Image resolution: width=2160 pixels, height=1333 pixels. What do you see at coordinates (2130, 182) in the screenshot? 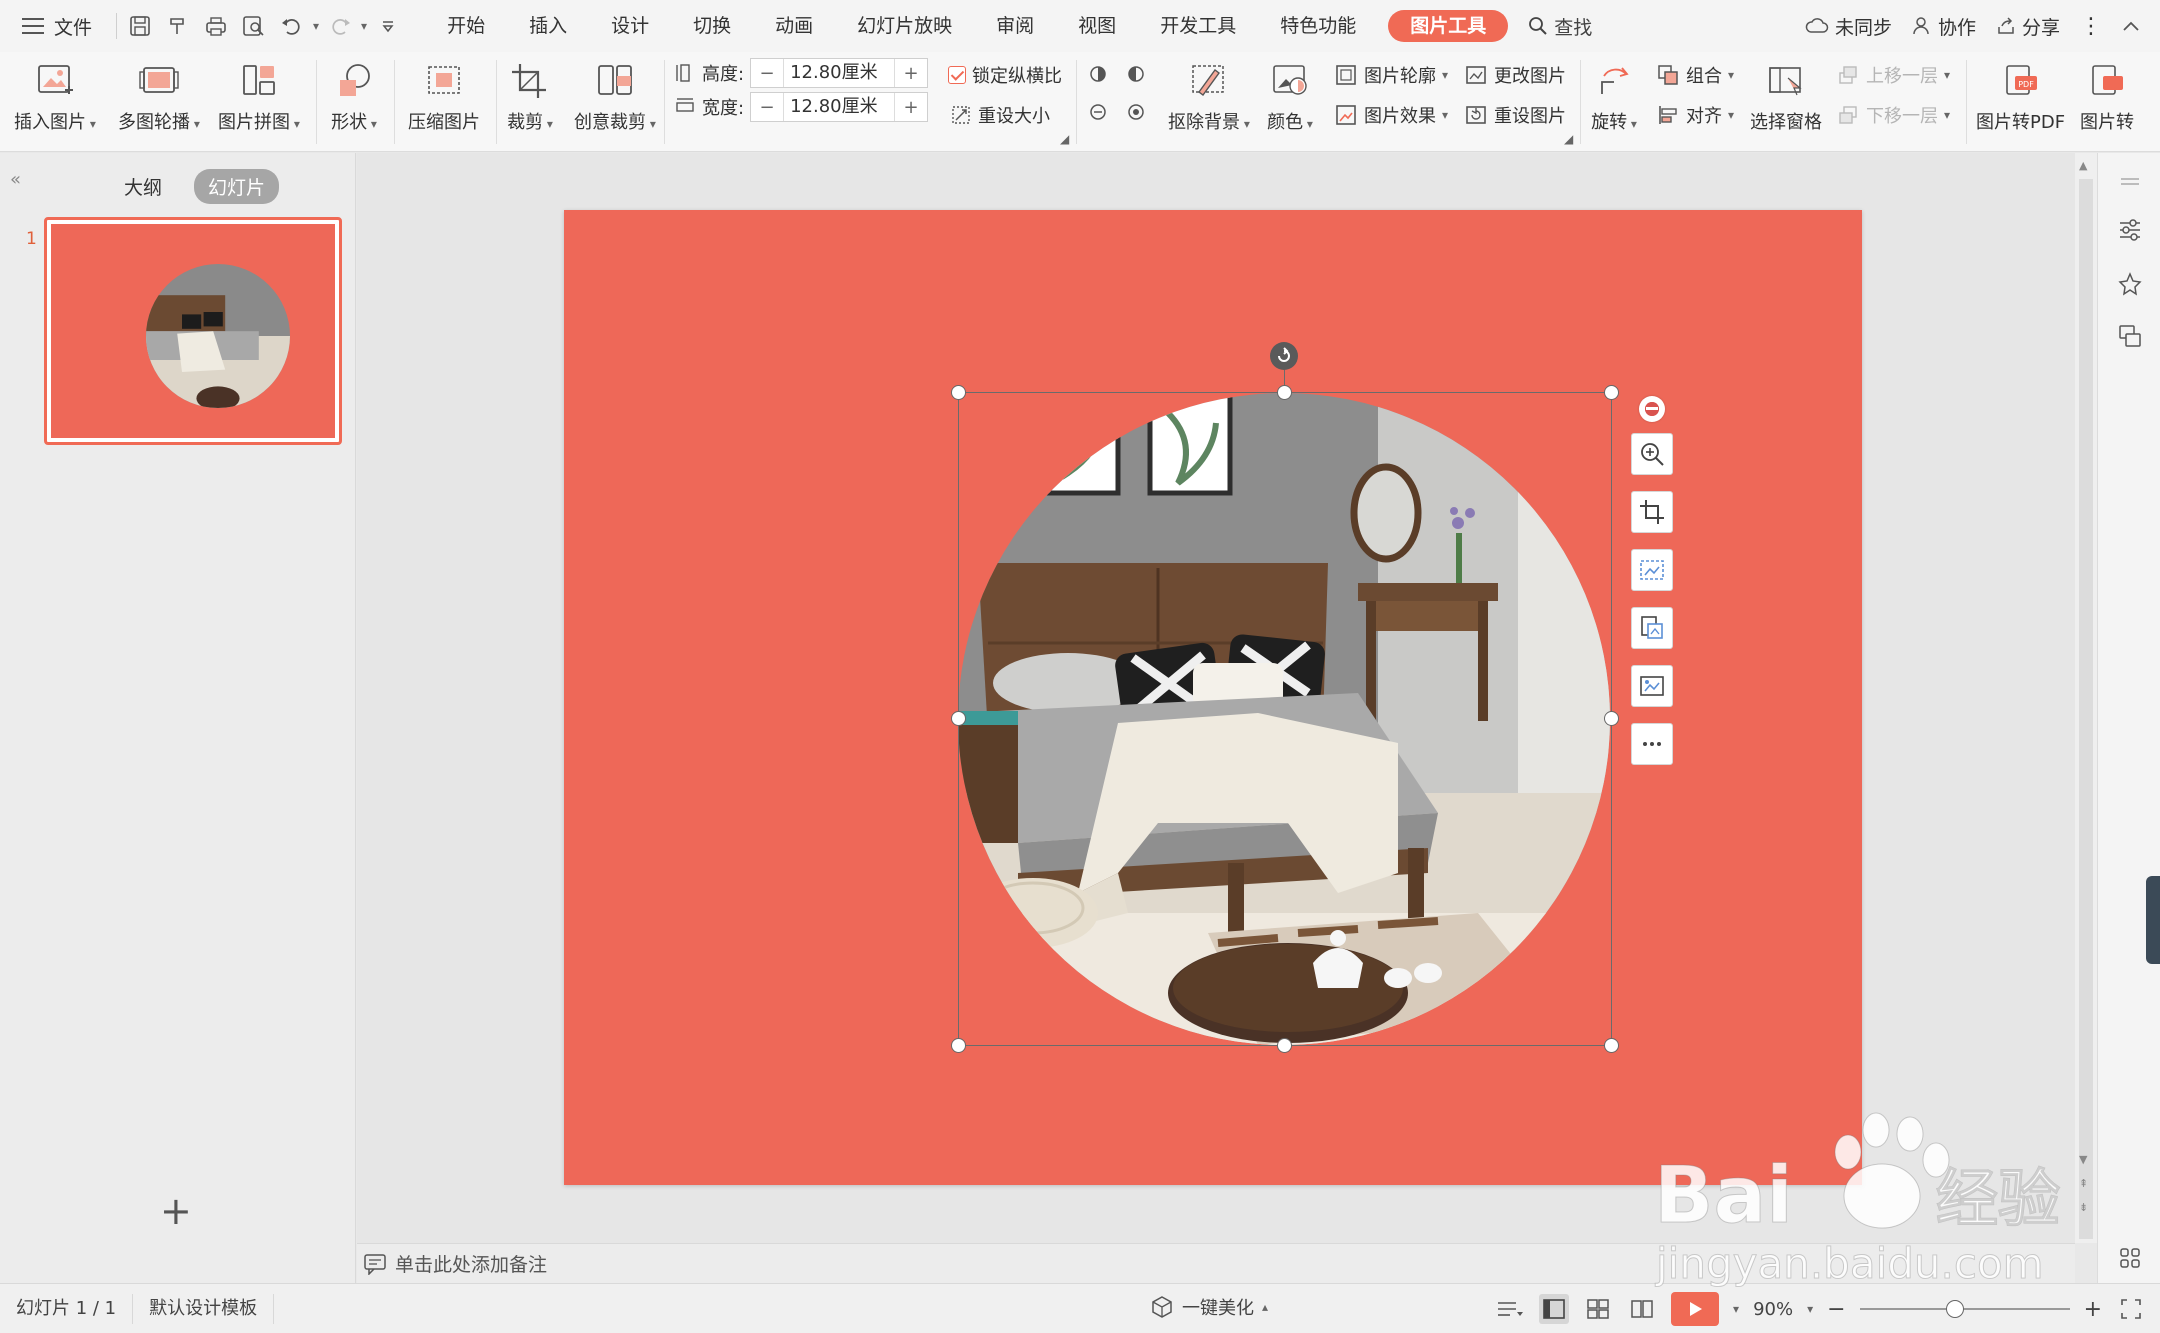
I see `expand-sidebar-icon` at bounding box center [2130, 182].